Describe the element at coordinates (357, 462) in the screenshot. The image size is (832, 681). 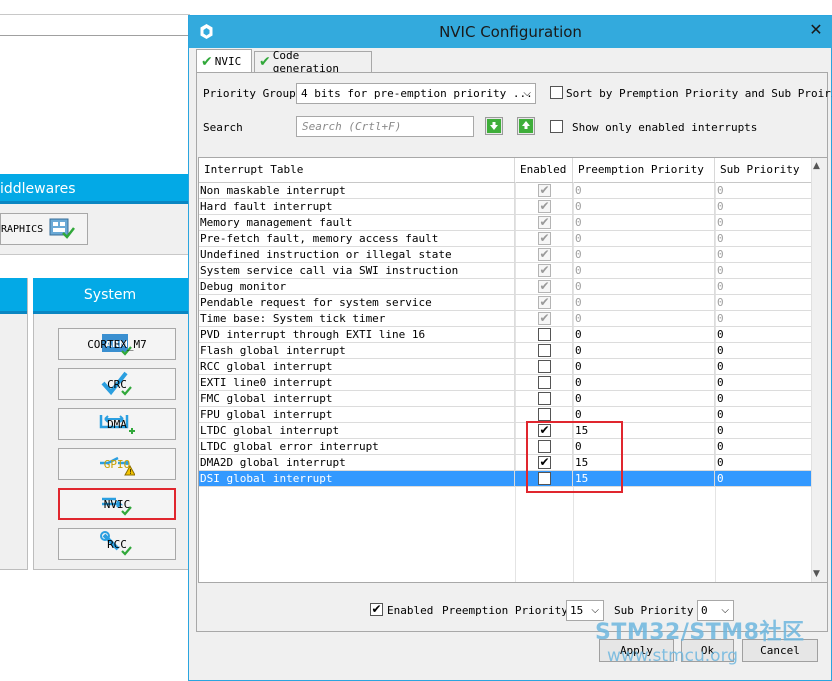
I see `interrupt-name: DMA2D global interrupt` at that location.